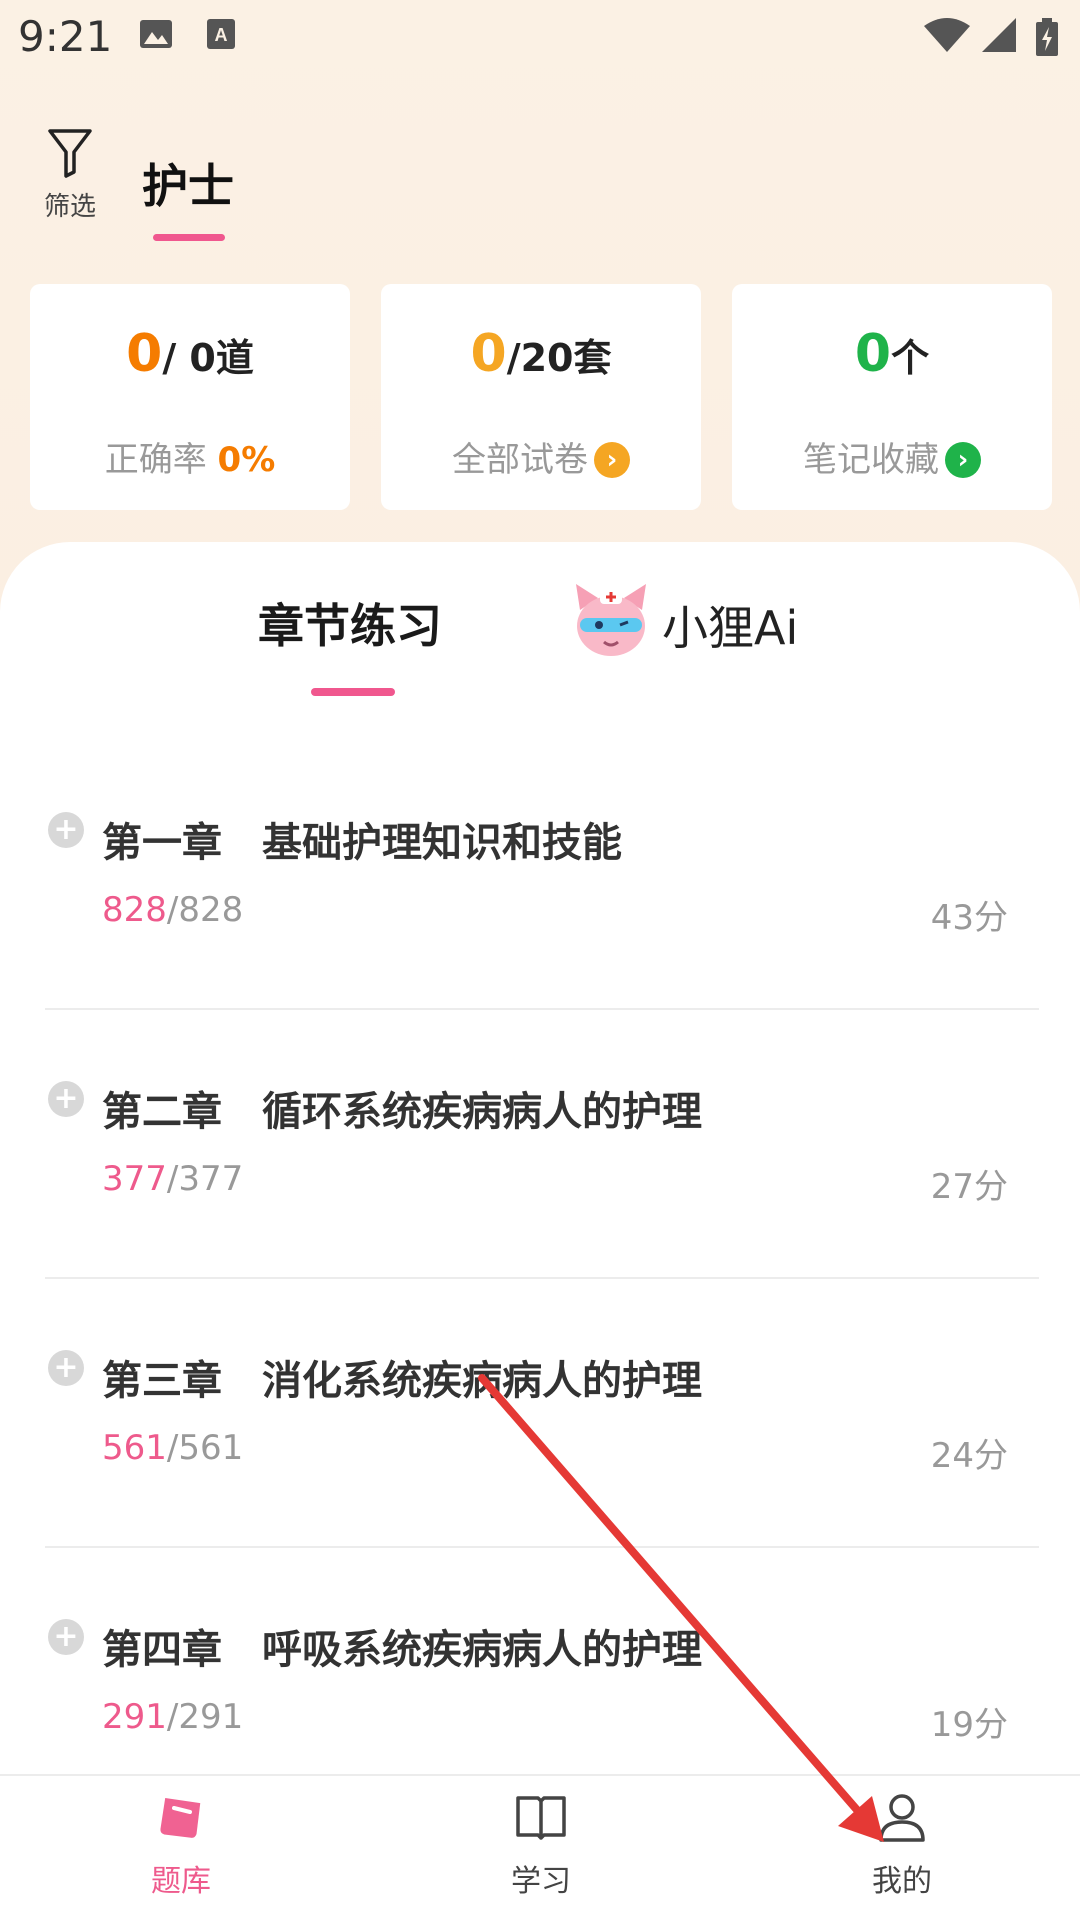 This screenshot has height=1920, width=1080. I want to click on chapter-score: 27分, so click(969, 1187).